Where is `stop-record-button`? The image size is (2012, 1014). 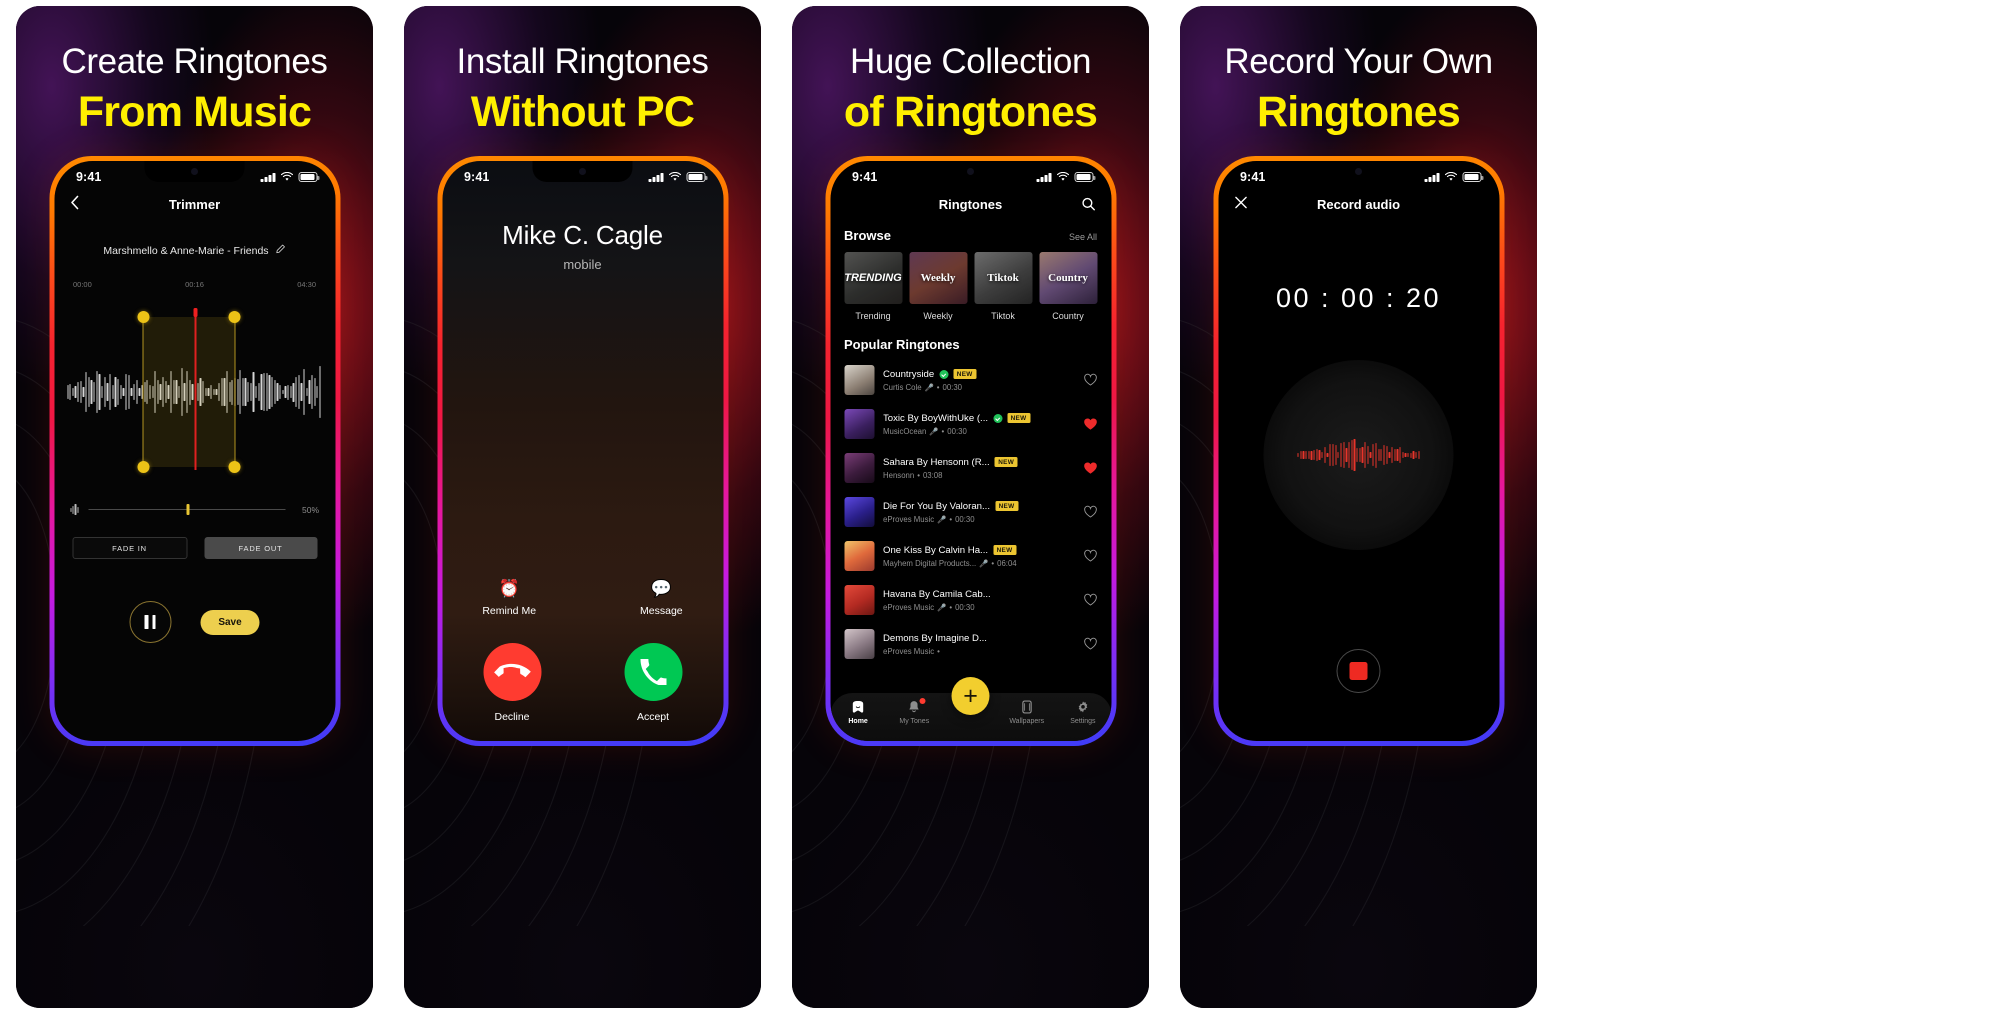 stop-record-button is located at coordinates (1358, 671).